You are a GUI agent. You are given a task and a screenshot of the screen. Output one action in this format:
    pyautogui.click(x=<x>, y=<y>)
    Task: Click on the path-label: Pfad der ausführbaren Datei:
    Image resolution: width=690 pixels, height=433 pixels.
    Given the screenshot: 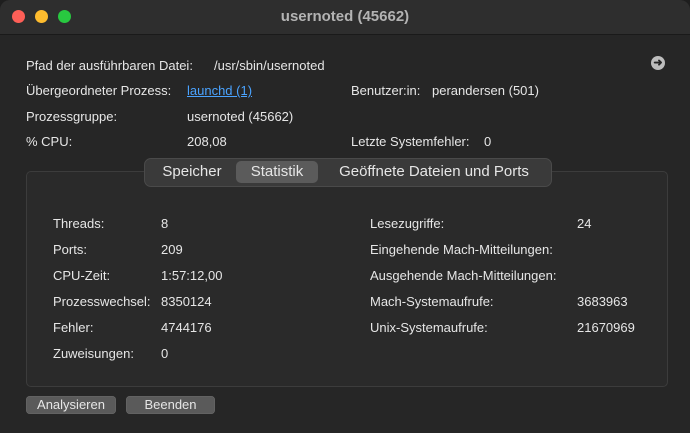 What is the action you would take?
    pyautogui.click(x=109, y=65)
    